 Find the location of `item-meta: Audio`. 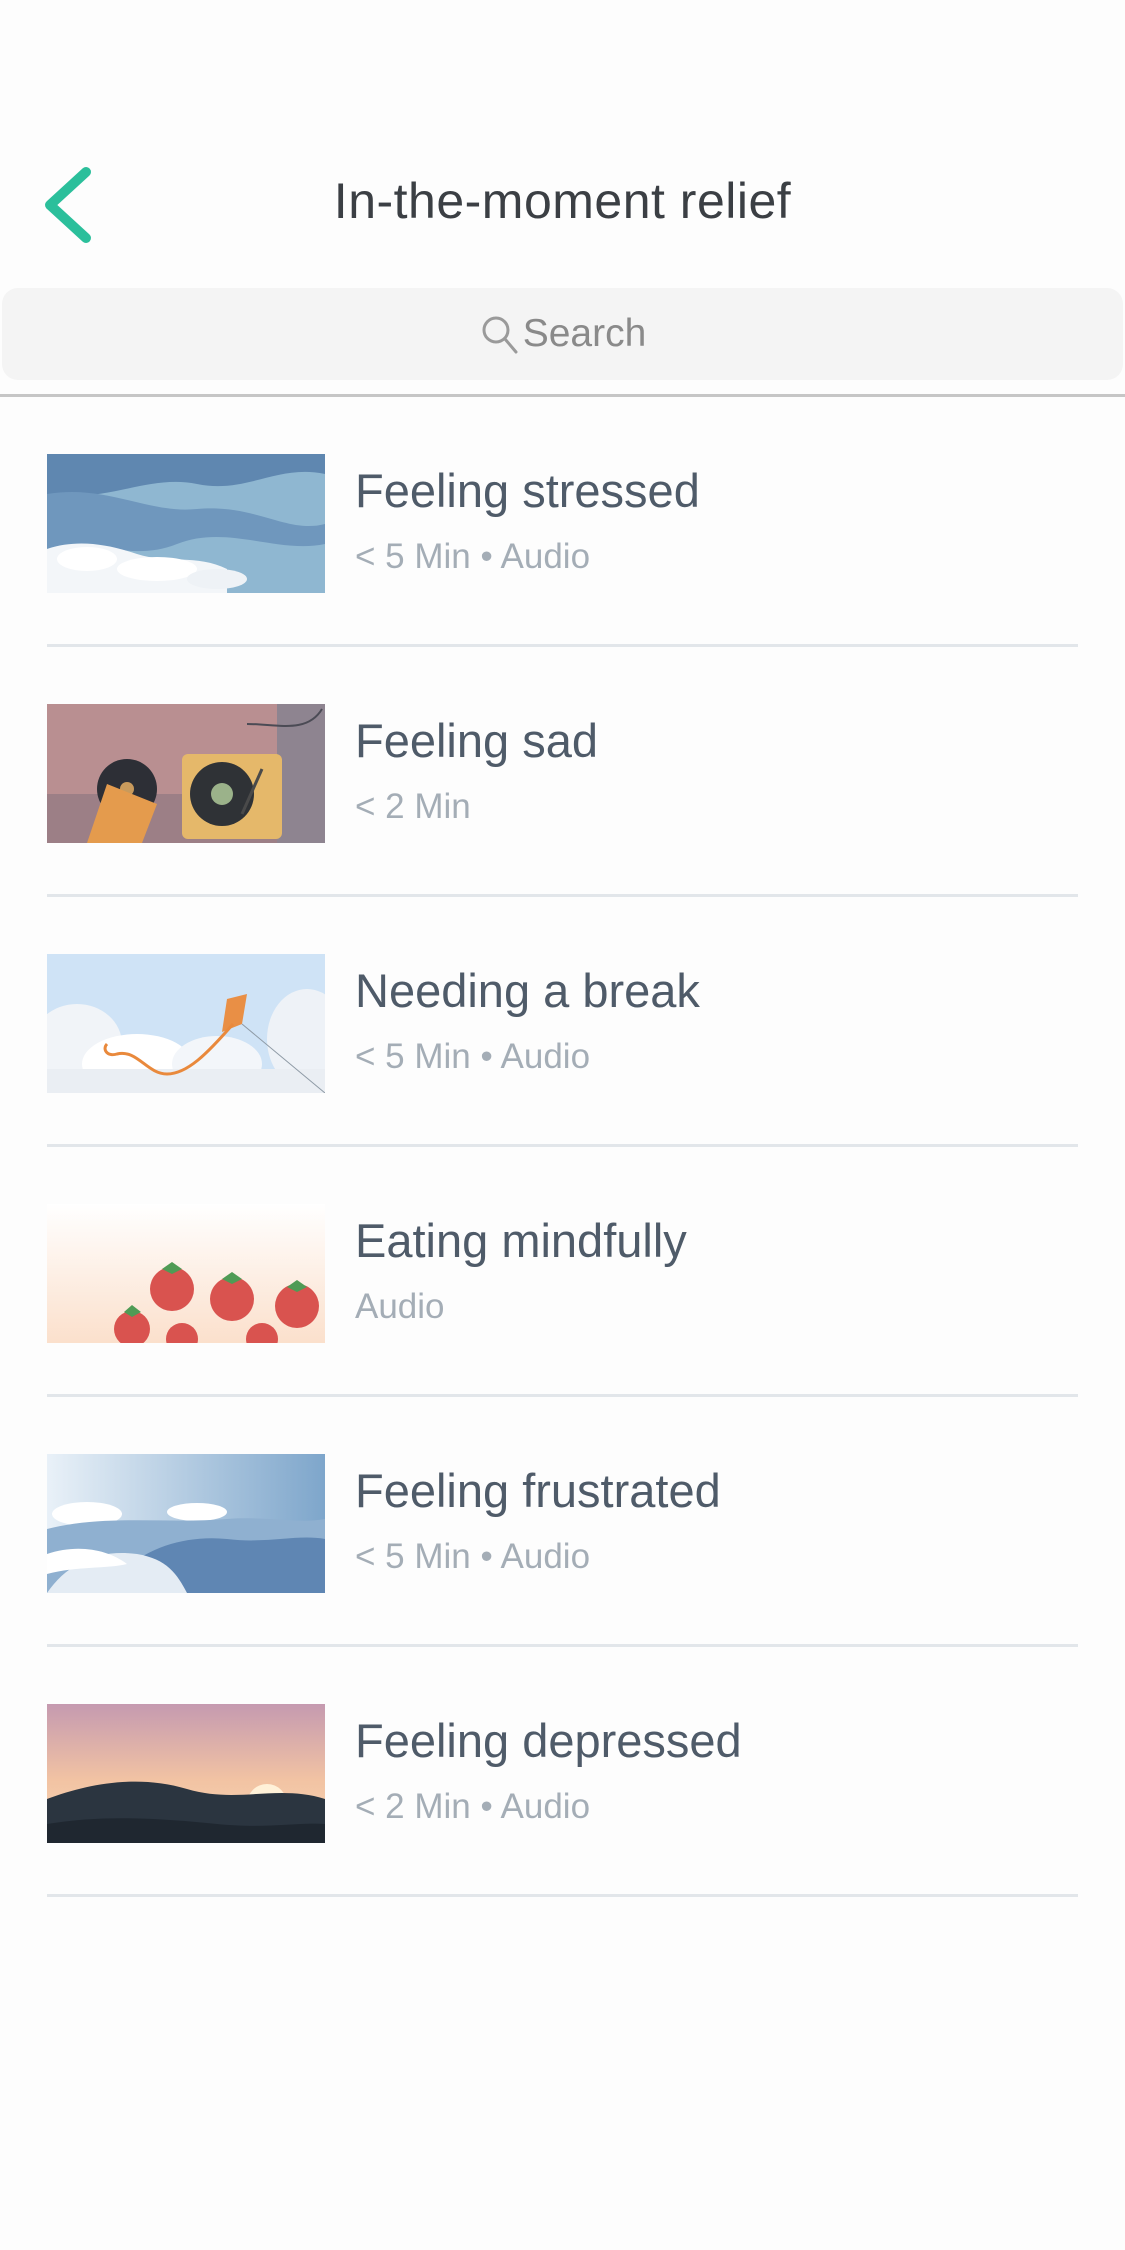

item-meta: Audio is located at coordinates (400, 1306).